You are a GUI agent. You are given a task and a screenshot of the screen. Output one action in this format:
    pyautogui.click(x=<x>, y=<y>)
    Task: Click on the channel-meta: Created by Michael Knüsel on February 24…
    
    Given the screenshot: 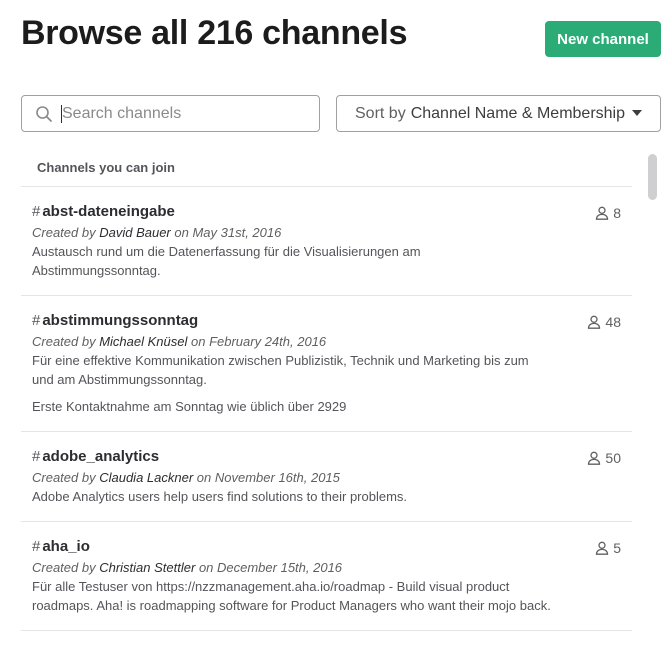 What is the action you would take?
    pyautogui.click(x=292, y=341)
    